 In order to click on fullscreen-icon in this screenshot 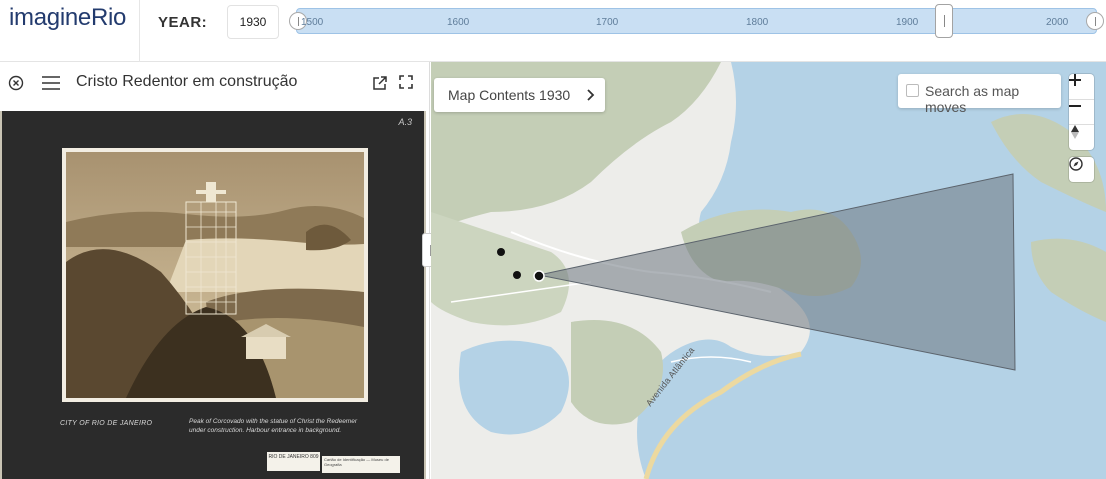, I will do `click(406, 82)`.